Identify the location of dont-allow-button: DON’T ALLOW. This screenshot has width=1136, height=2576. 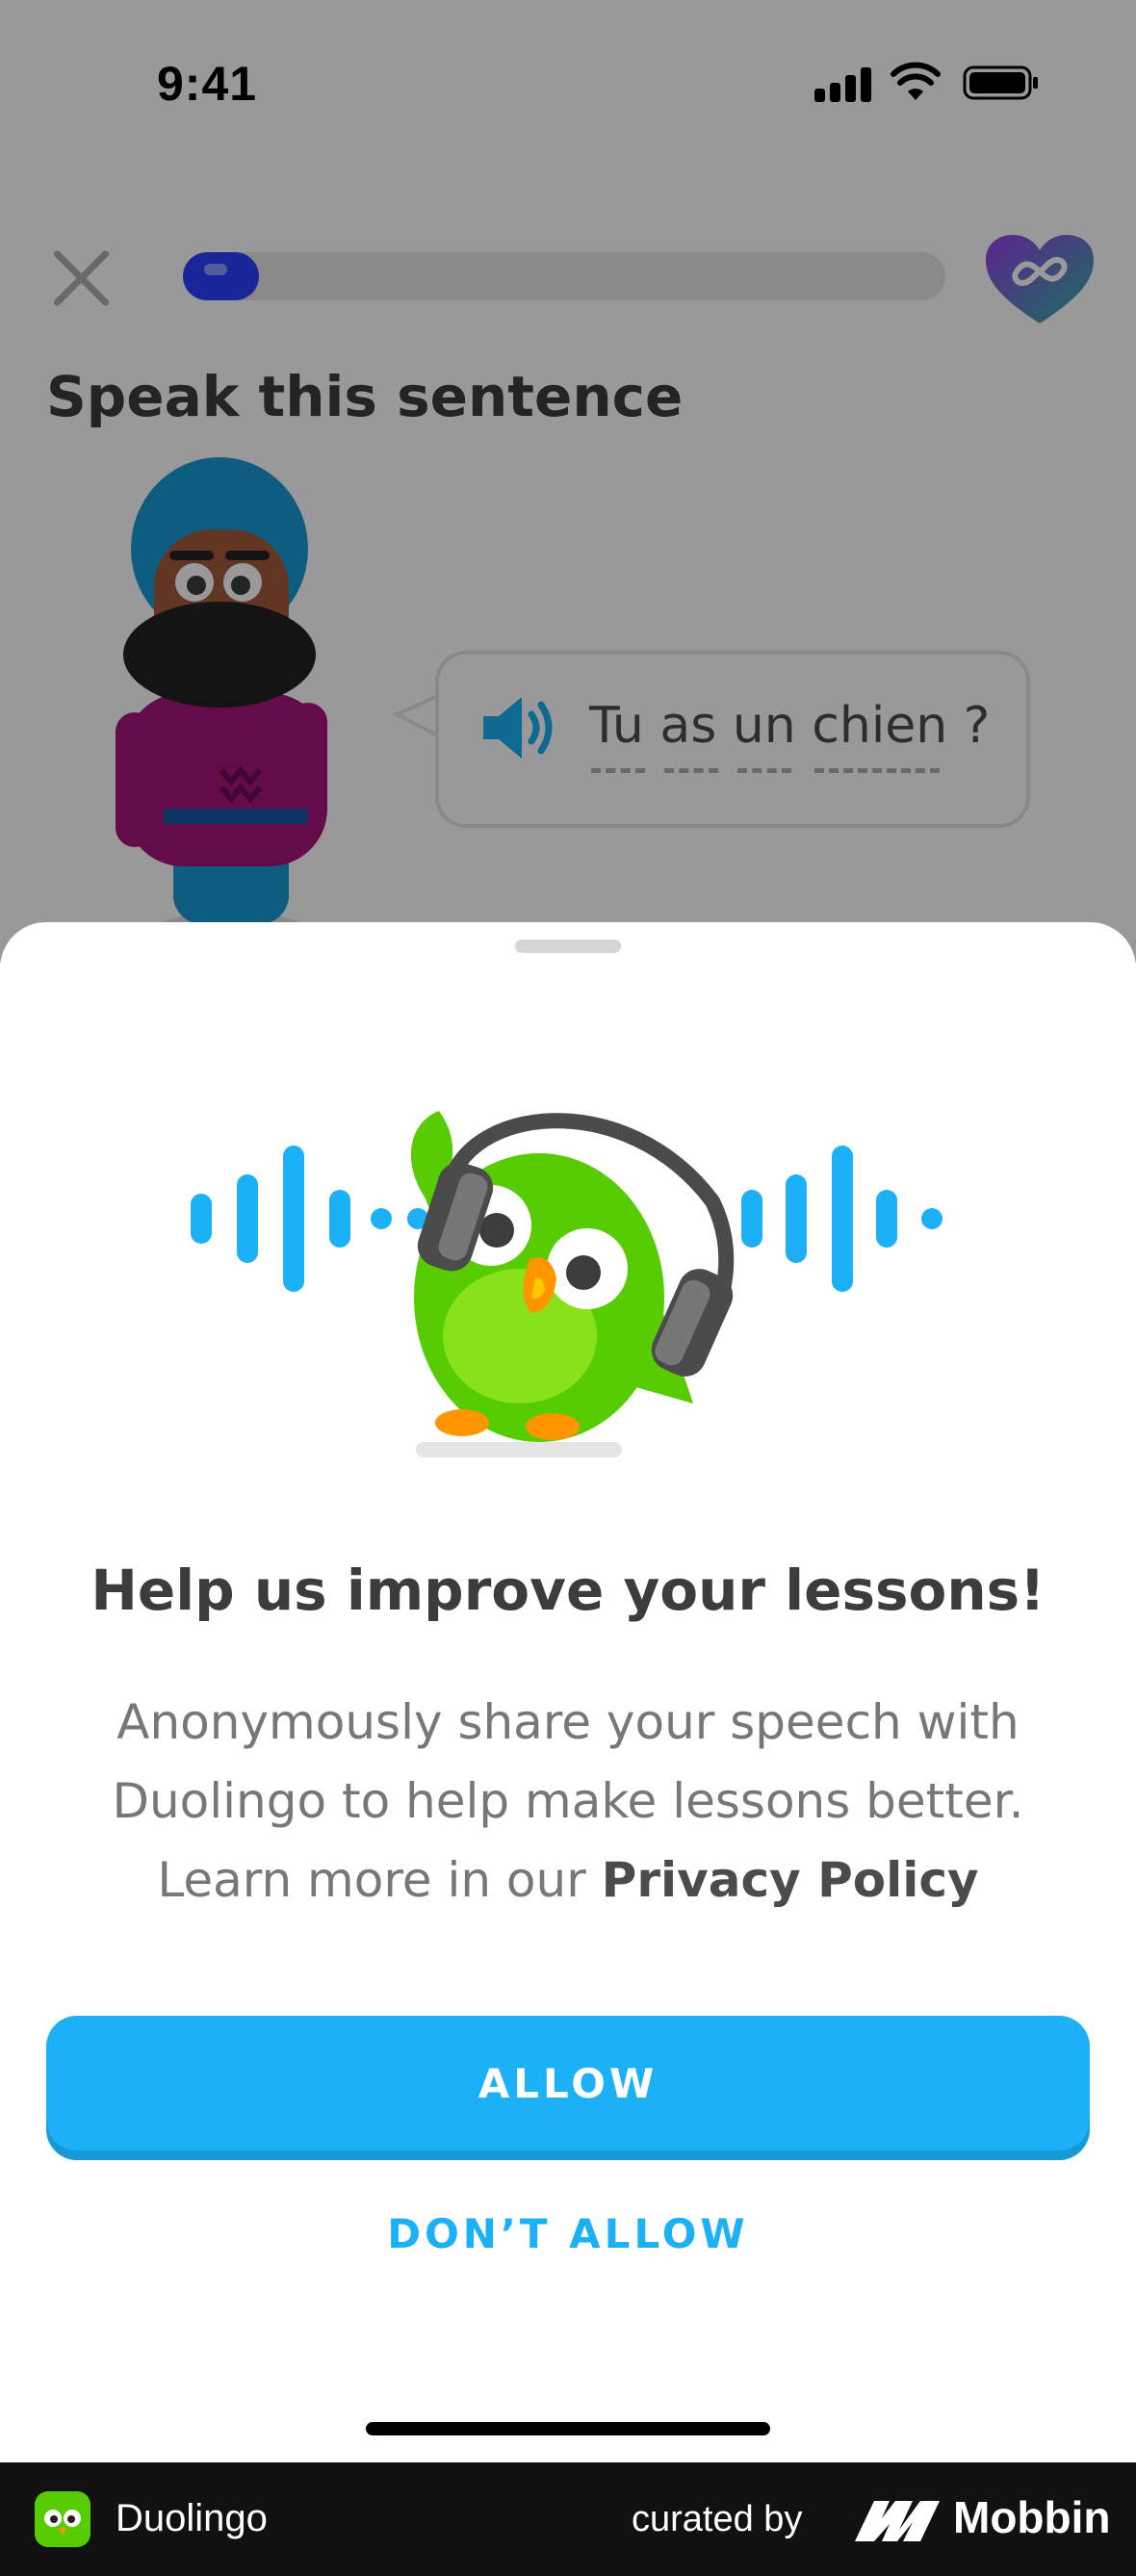
(568, 2233).